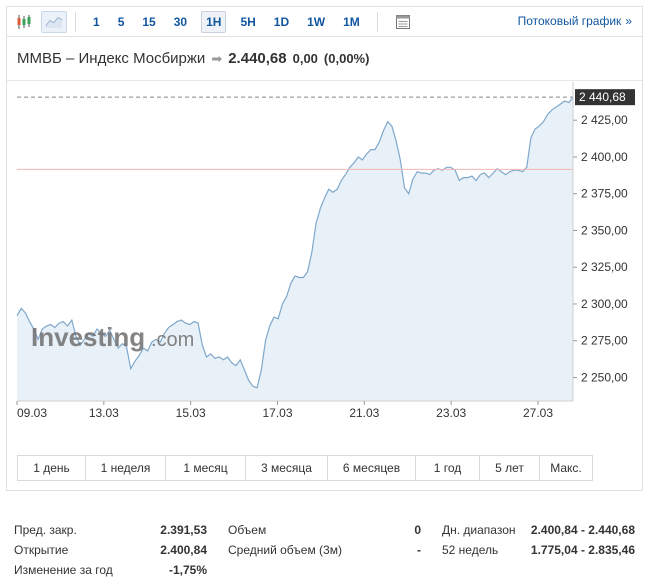 This screenshot has width=649, height=579. Describe the element at coordinates (364, 411) in the screenshot. I see `x-tick-label: 21.03` at that location.